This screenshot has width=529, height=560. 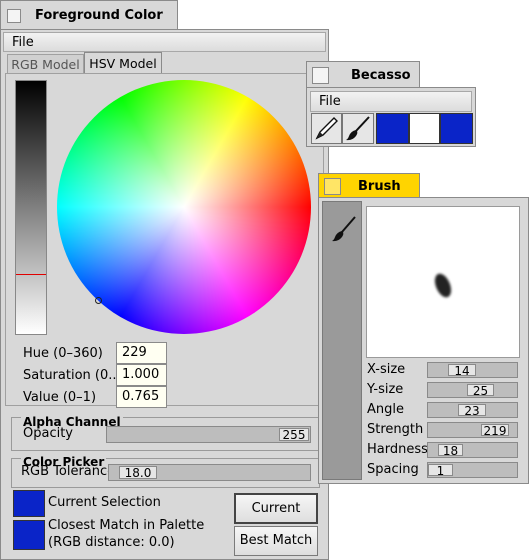 What do you see at coordinates (68, 471) in the screenshot?
I see `rgb-tolerance-label: RGB Tolerance` at bounding box center [68, 471].